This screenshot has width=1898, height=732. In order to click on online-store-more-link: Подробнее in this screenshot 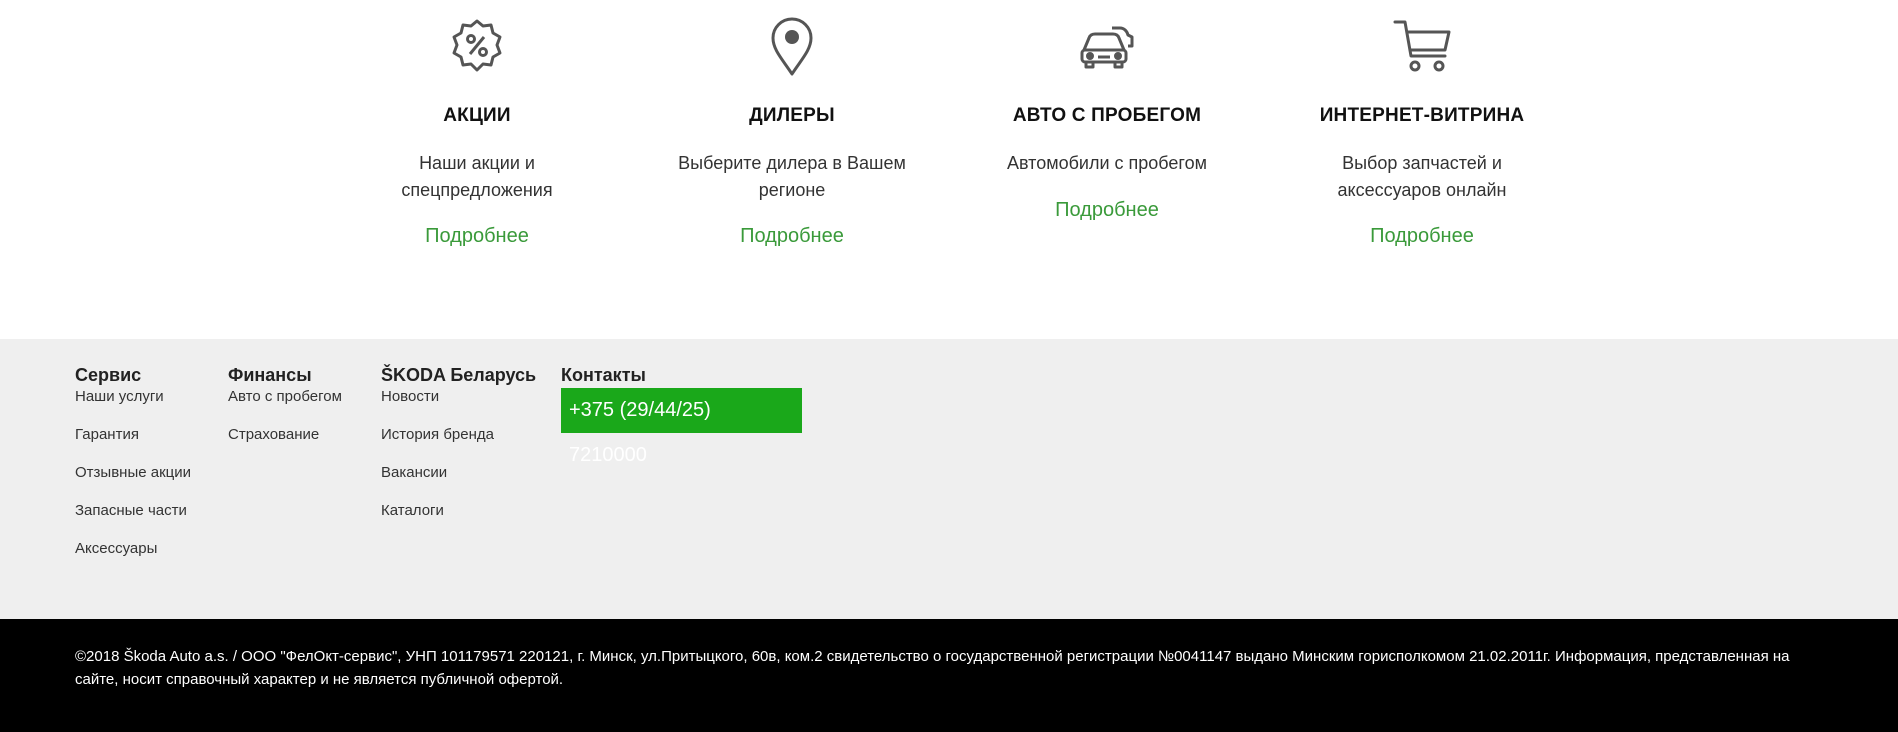, I will do `click(1422, 236)`.